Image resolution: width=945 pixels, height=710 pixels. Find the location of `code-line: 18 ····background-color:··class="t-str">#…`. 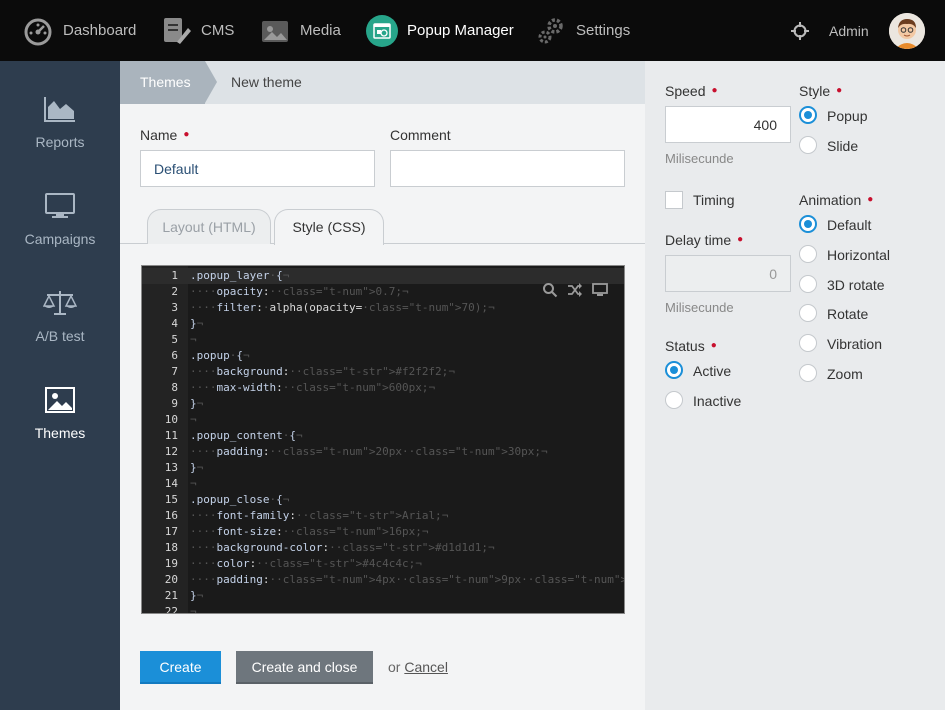

code-line: 18 ····background-color:··class="t-str">#… is located at coordinates (383, 548).